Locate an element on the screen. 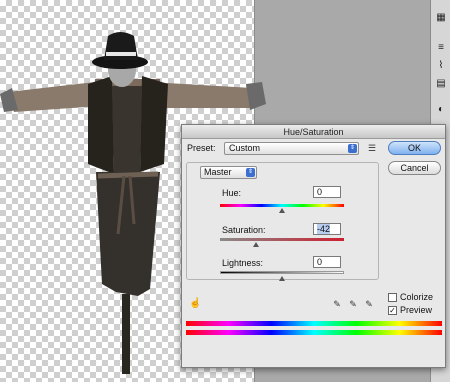  hand-target-icon: ☝ is located at coordinates (195, 304).